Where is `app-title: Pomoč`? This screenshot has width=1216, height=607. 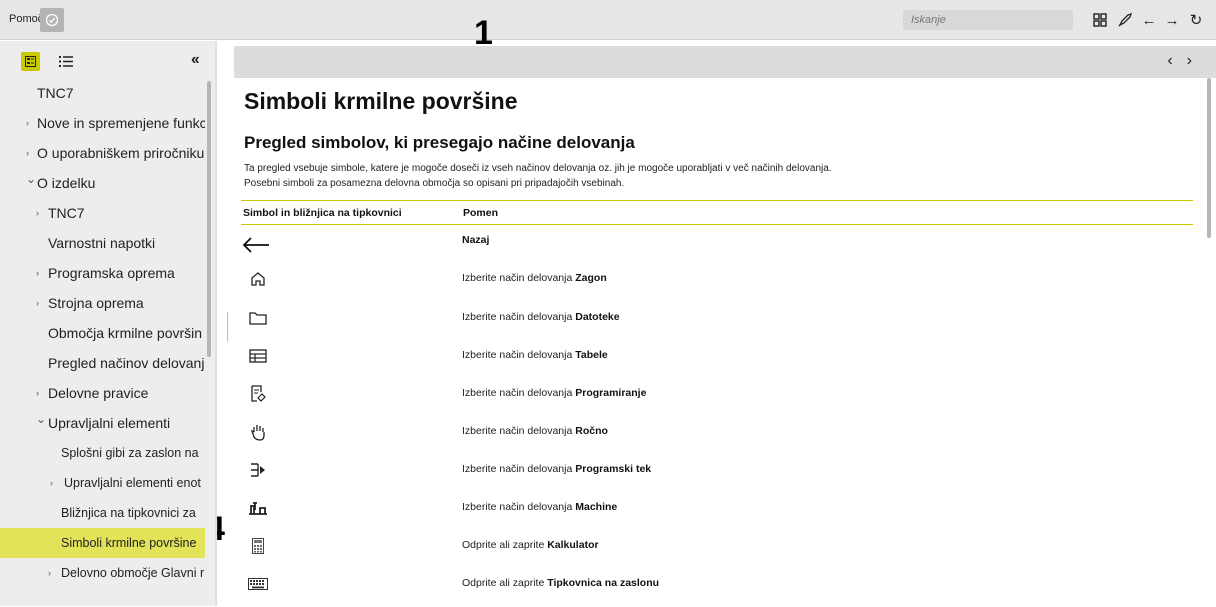 app-title: Pomoč is located at coordinates (26, 19).